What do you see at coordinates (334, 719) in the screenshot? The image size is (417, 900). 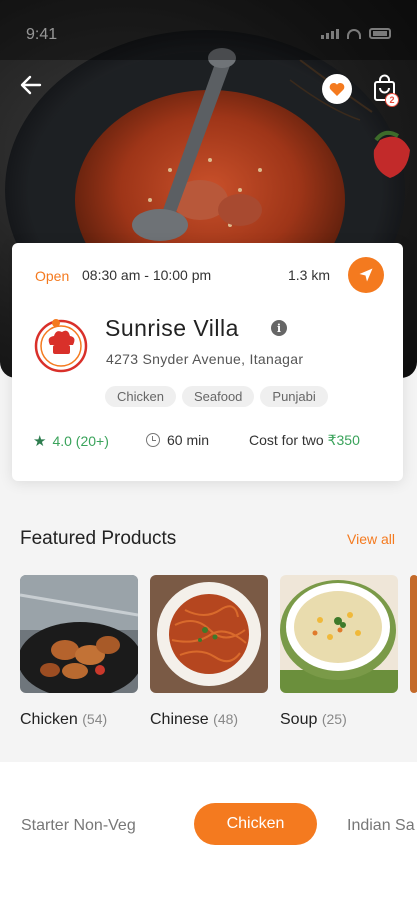 I see `product-count: (25)` at bounding box center [334, 719].